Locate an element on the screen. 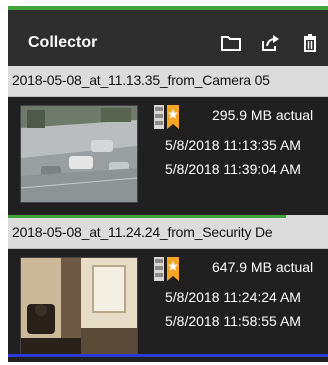  video-thumbnail-parking-lot is located at coordinates (79, 154).